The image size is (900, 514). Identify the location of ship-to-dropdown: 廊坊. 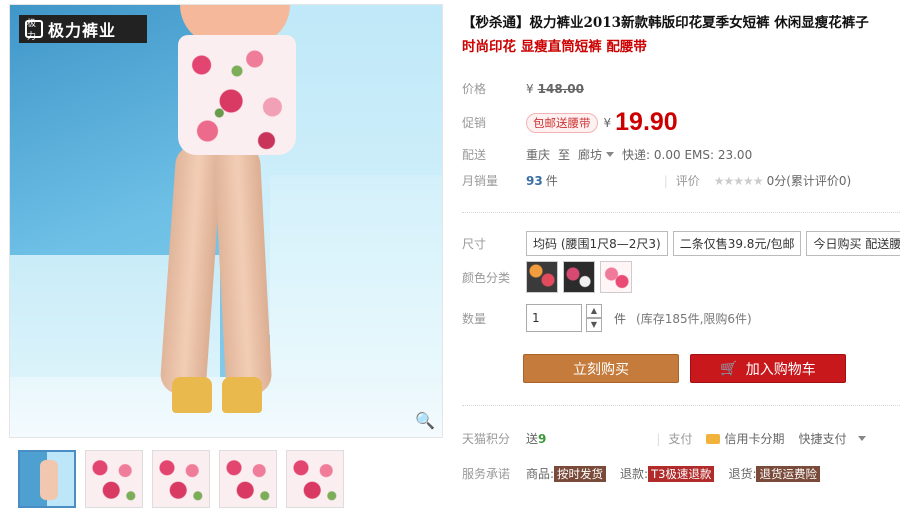
(590, 154).